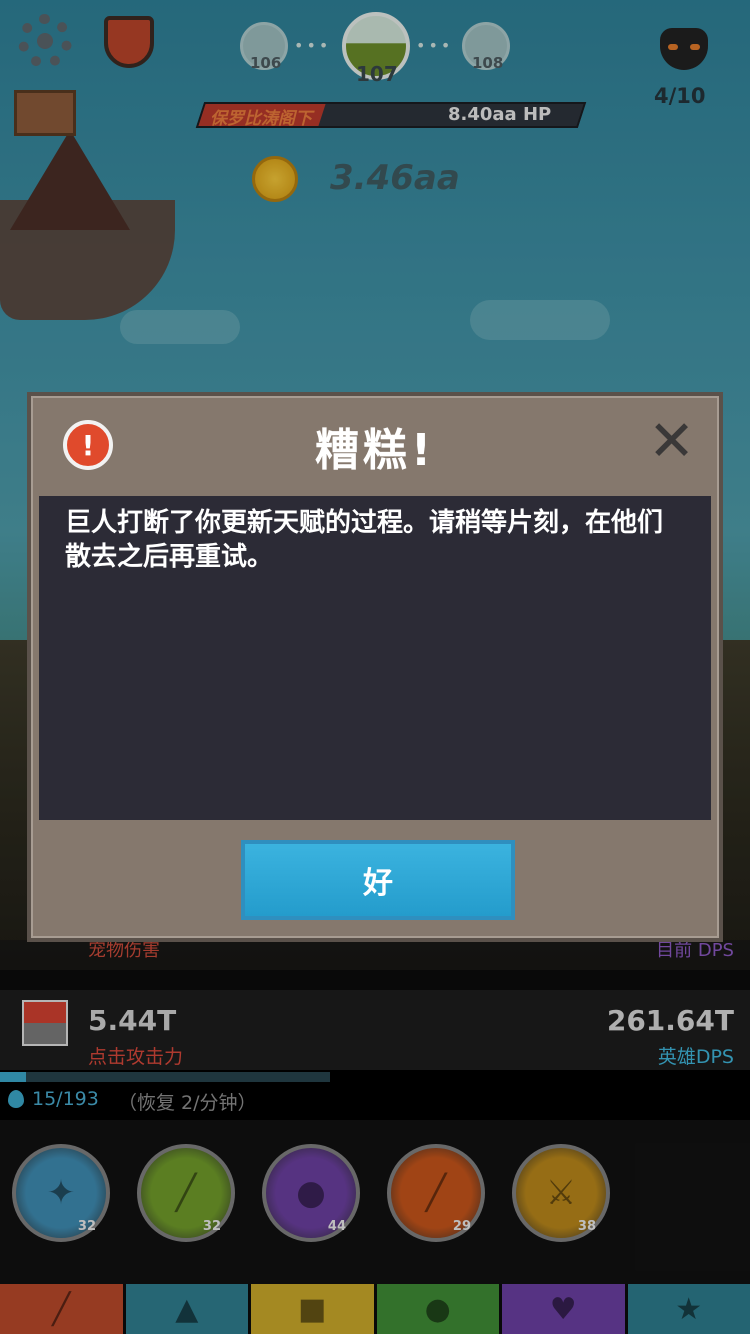 The width and height of the screenshot is (750, 1334). I want to click on dialog-title: 糟糕!, so click(375, 450).